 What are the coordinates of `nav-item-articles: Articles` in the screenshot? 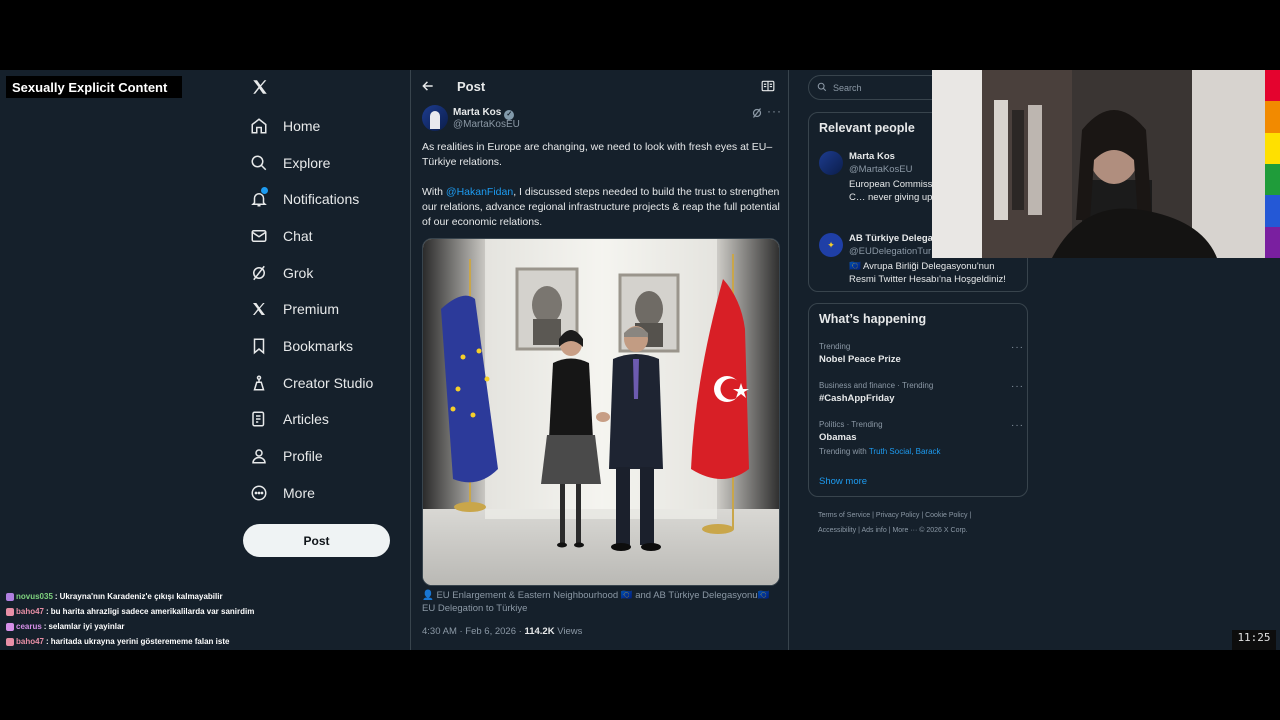 It's located at (289, 419).